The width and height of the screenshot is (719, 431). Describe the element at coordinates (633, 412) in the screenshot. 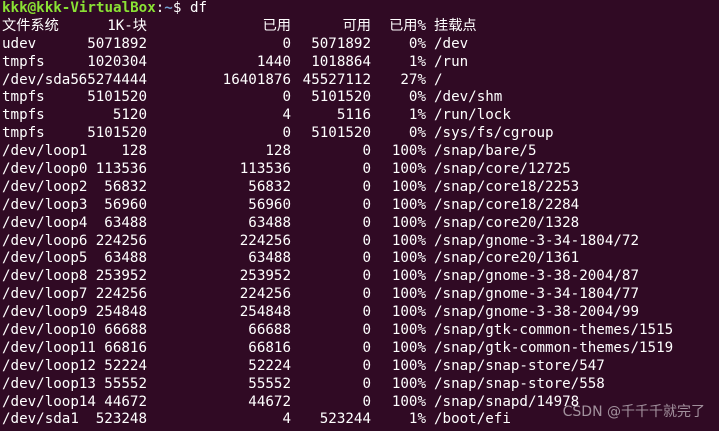

I see `watermark: CSDN @千千千就完了` at that location.